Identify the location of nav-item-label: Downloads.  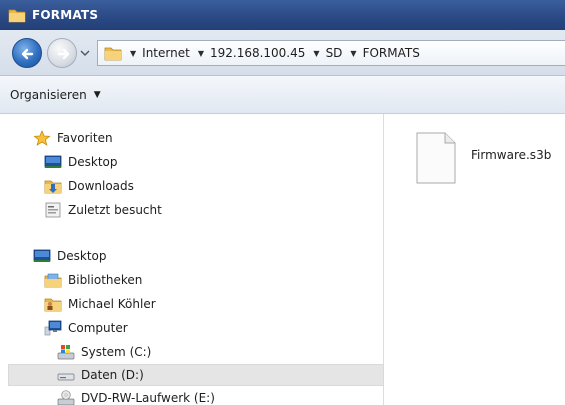
(101, 186).